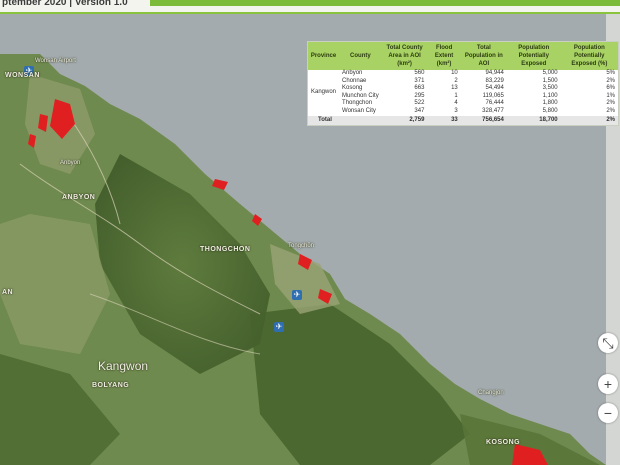  Describe the element at coordinates (419, 103) in the screenshot. I see `area-cell: 522` at that location.